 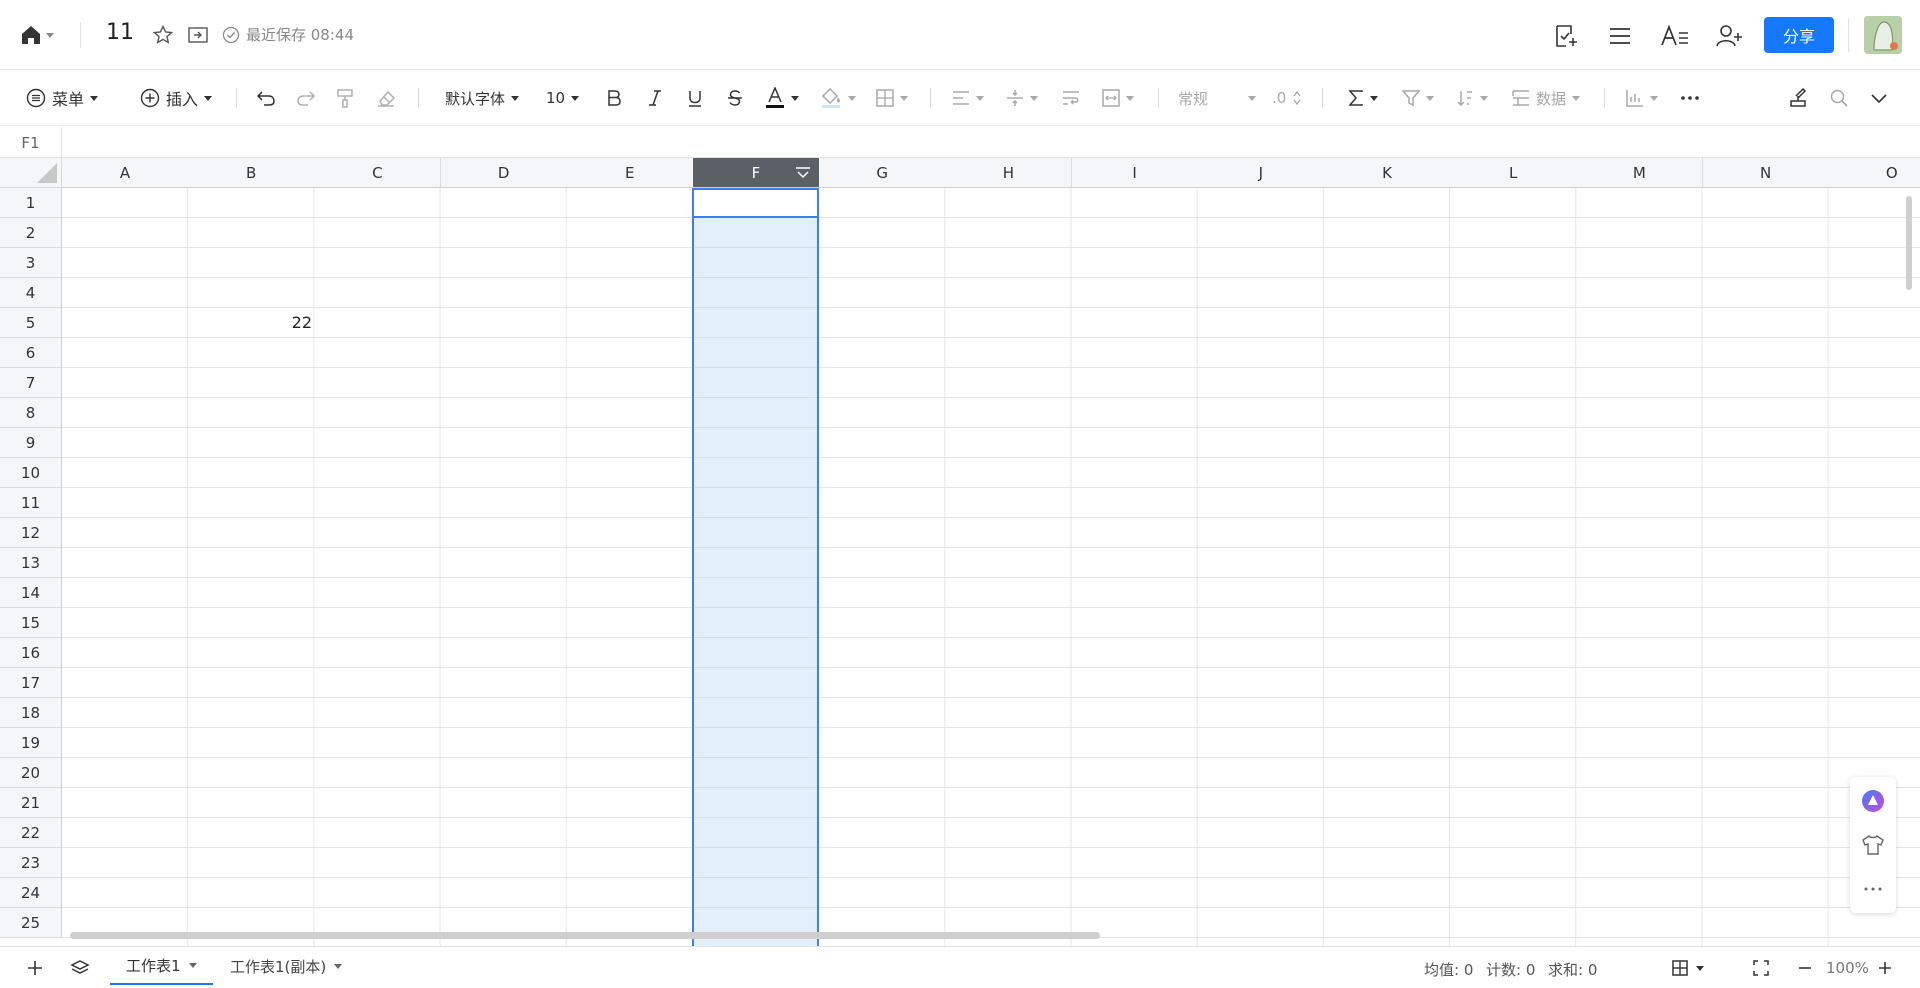 I want to click on share-button: 分享, so click(x=1799, y=35).